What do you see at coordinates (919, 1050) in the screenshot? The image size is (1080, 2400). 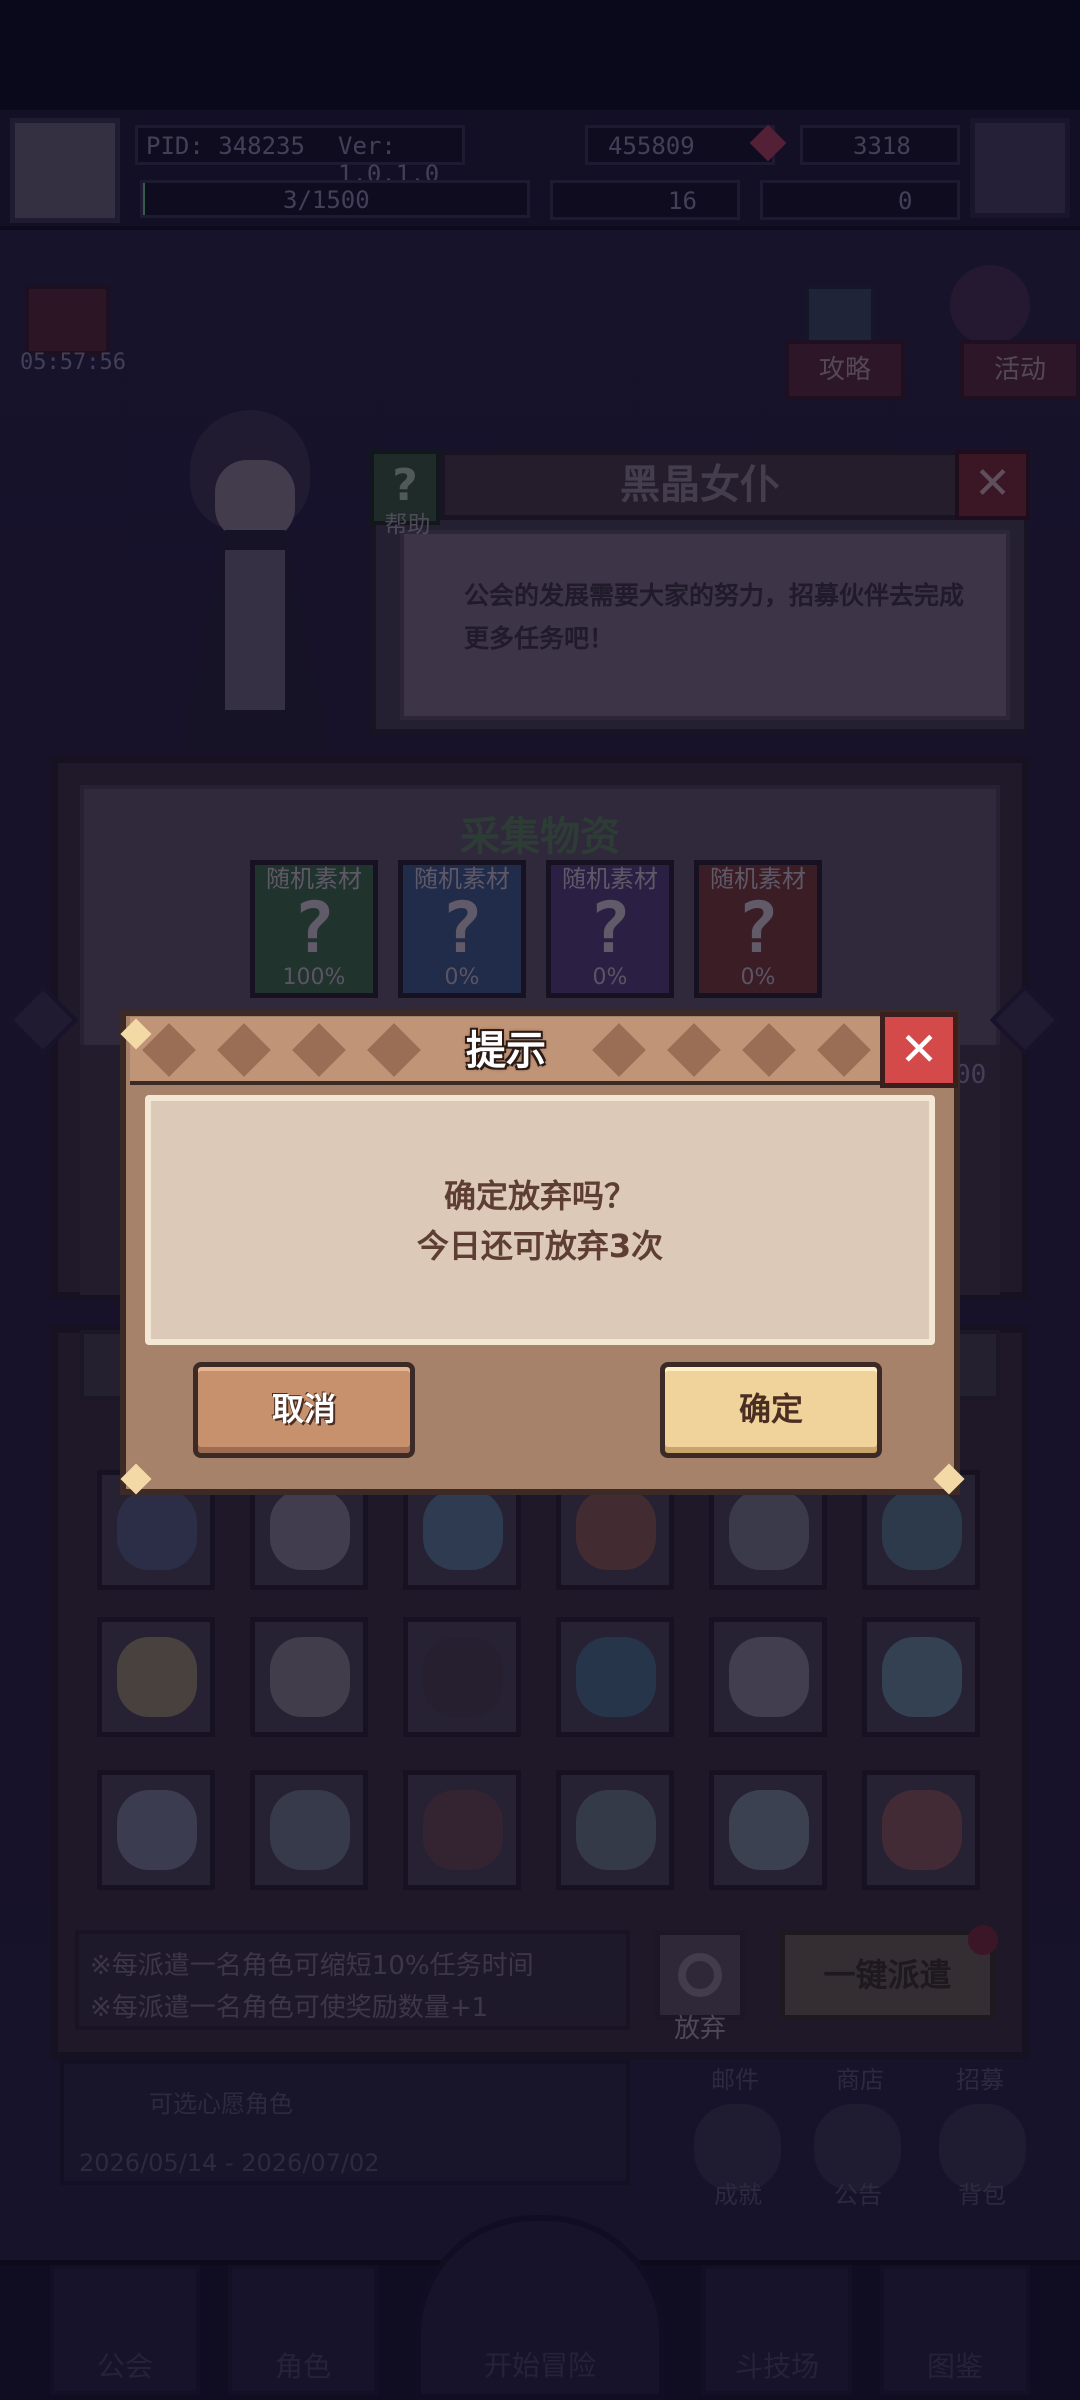 I see `dialog-close-icon: ✕` at bounding box center [919, 1050].